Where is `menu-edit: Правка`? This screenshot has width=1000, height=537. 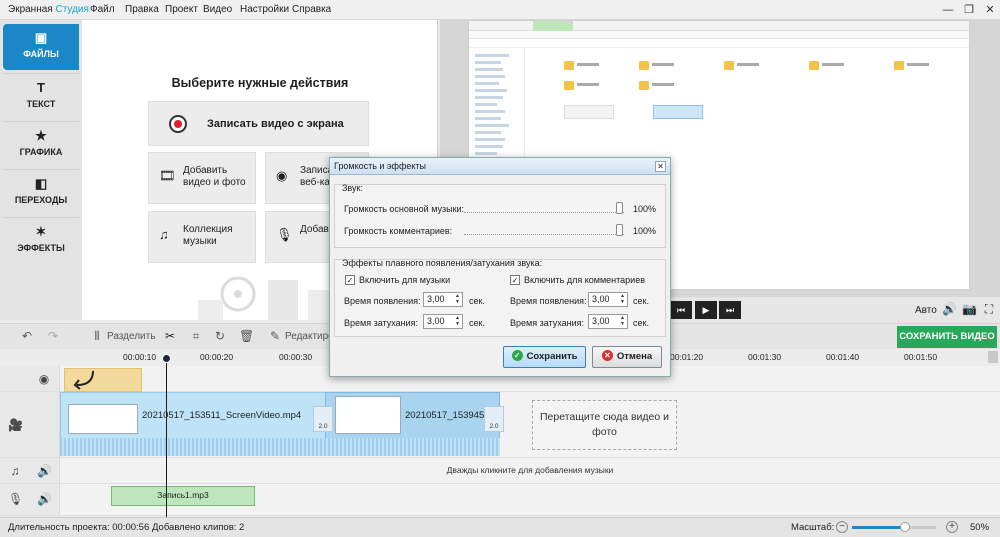 menu-edit: Правка is located at coordinates (142, 9).